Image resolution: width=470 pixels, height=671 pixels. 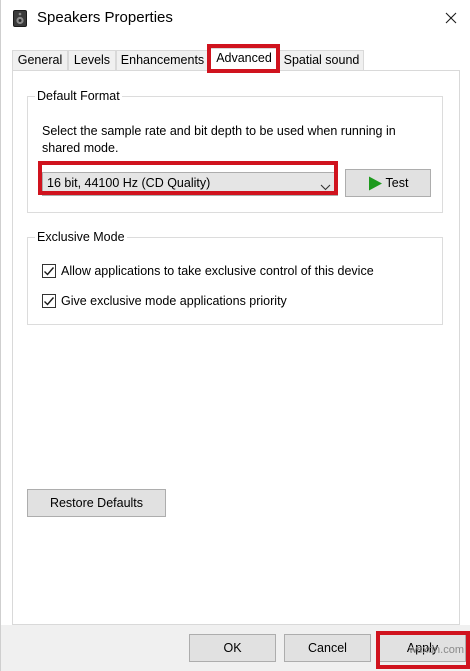 What do you see at coordinates (129, 183) in the screenshot?
I see `selected-format-value: 16 bit, 44100 Hz (CD Quality)` at bounding box center [129, 183].